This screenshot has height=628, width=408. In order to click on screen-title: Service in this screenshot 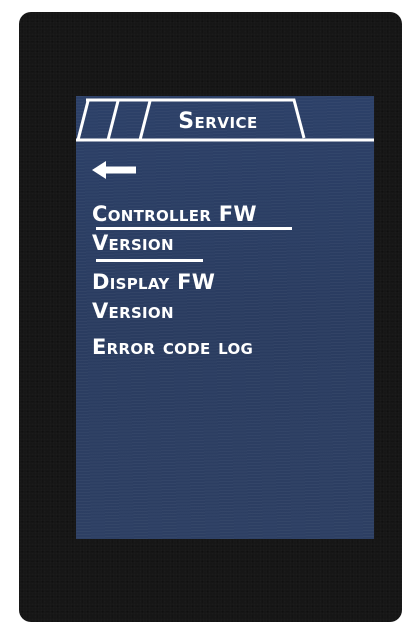, I will do `click(218, 121)`.